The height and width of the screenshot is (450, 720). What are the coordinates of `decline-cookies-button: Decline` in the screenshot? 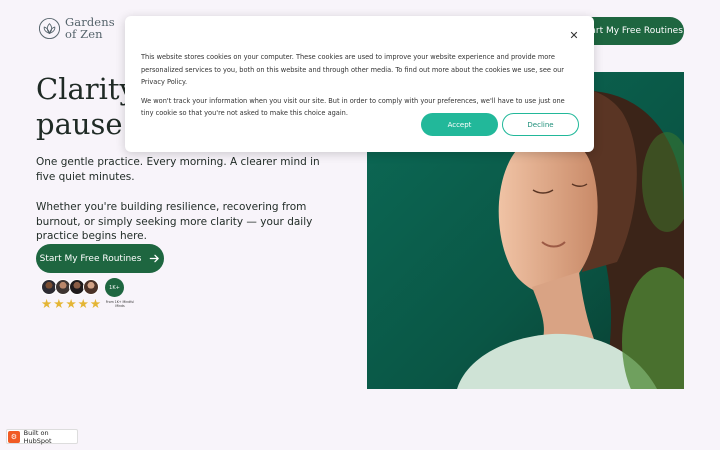 It's located at (540, 124).